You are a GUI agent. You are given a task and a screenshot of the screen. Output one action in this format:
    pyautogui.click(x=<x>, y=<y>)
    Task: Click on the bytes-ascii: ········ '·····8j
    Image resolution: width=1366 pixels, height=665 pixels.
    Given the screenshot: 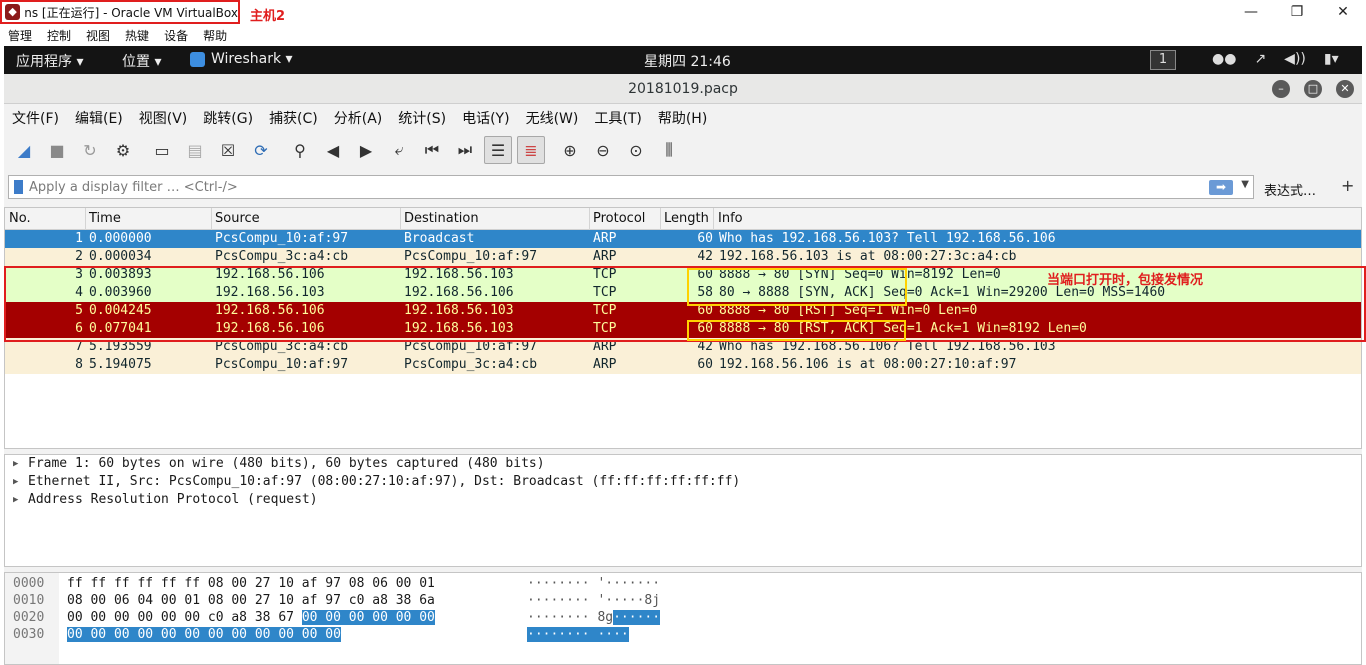 What is the action you would take?
    pyautogui.click(x=593, y=600)
    